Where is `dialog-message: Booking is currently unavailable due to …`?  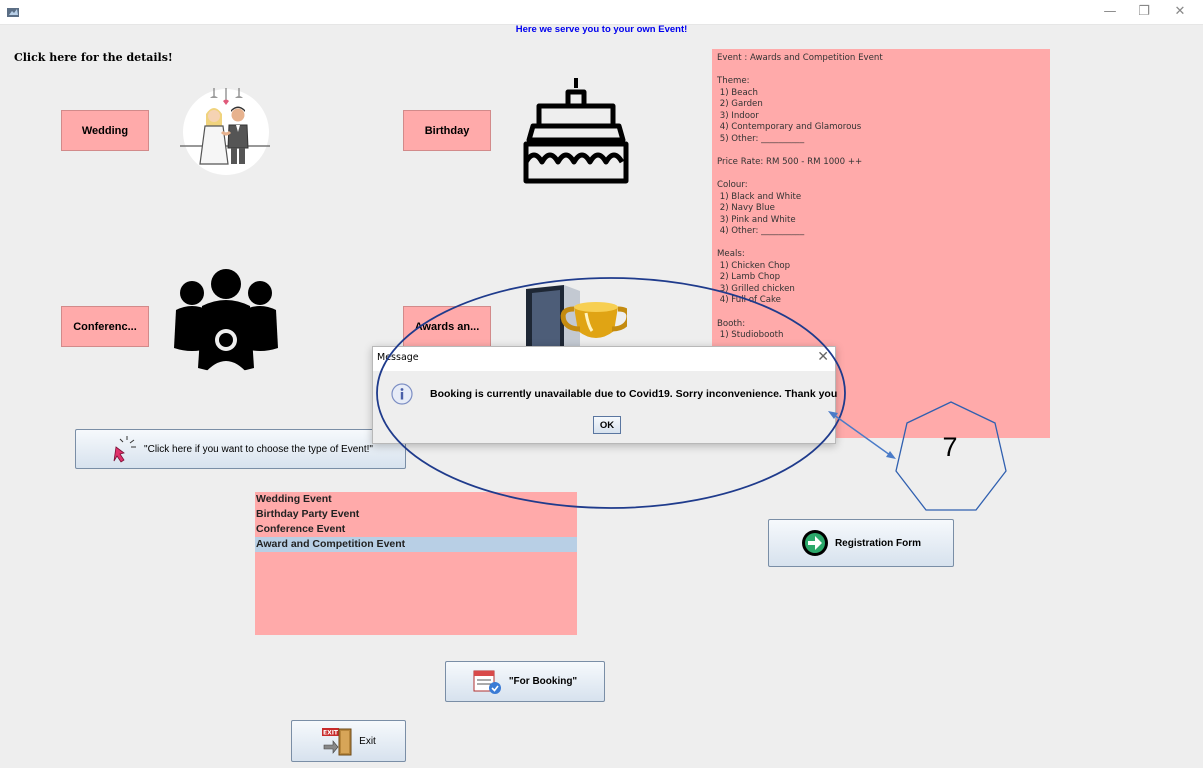 dialog-message: Booking is currently unavailable due to … is located at coordinates (634, 394).